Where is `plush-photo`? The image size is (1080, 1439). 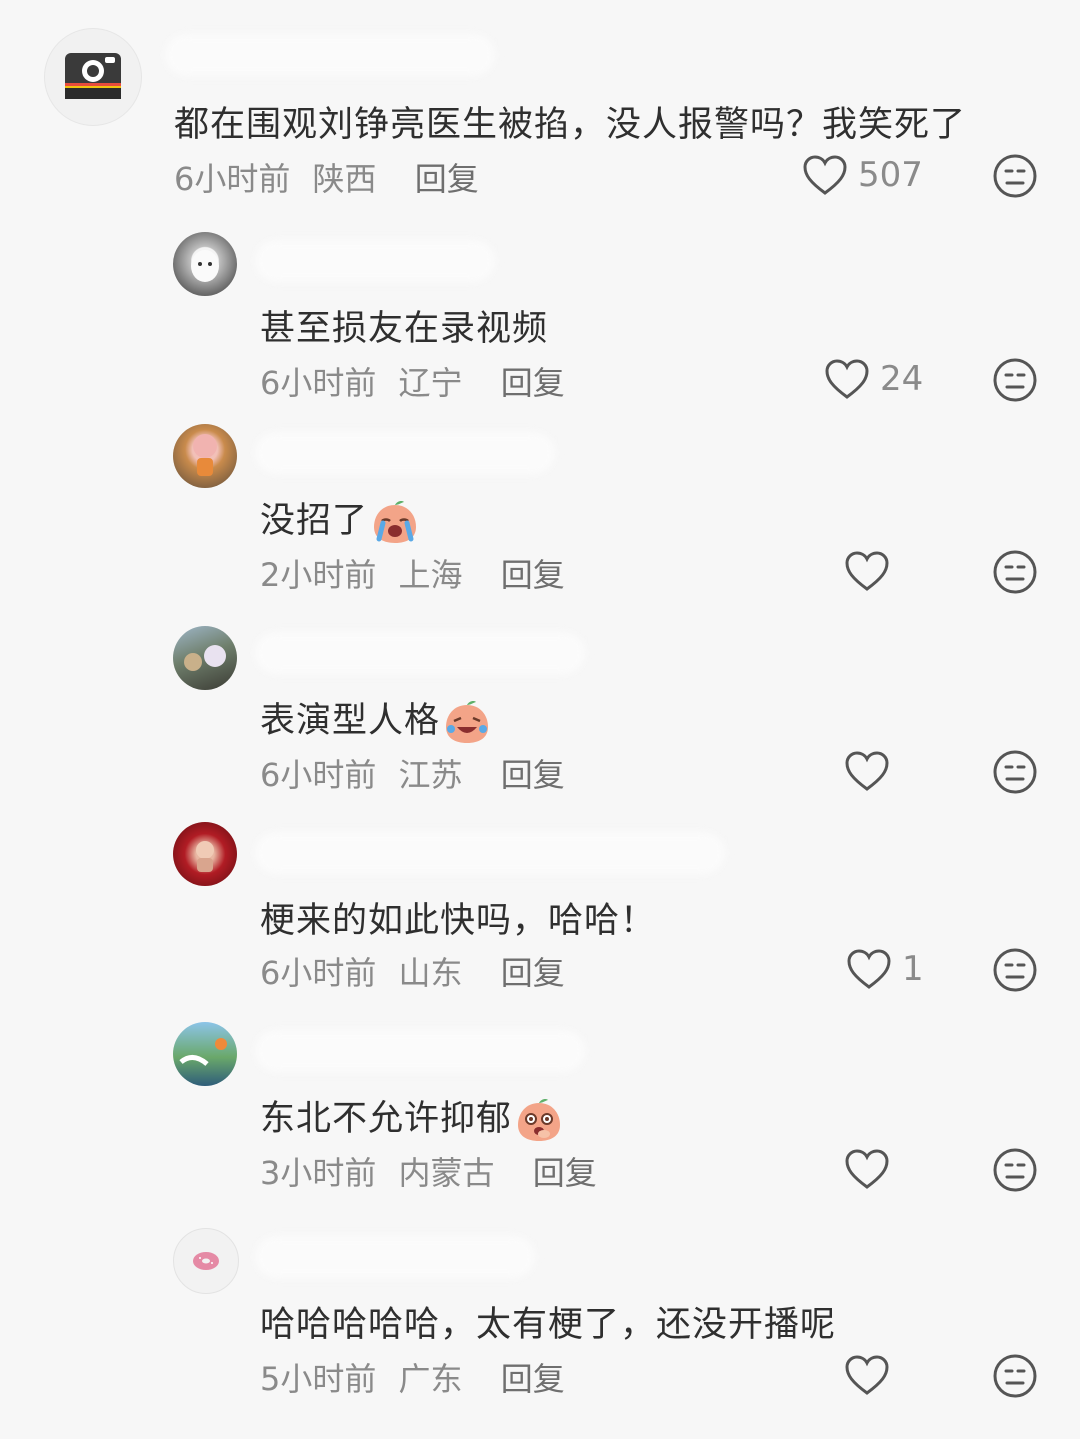
plush-photo is located at coordinates (205, 658).